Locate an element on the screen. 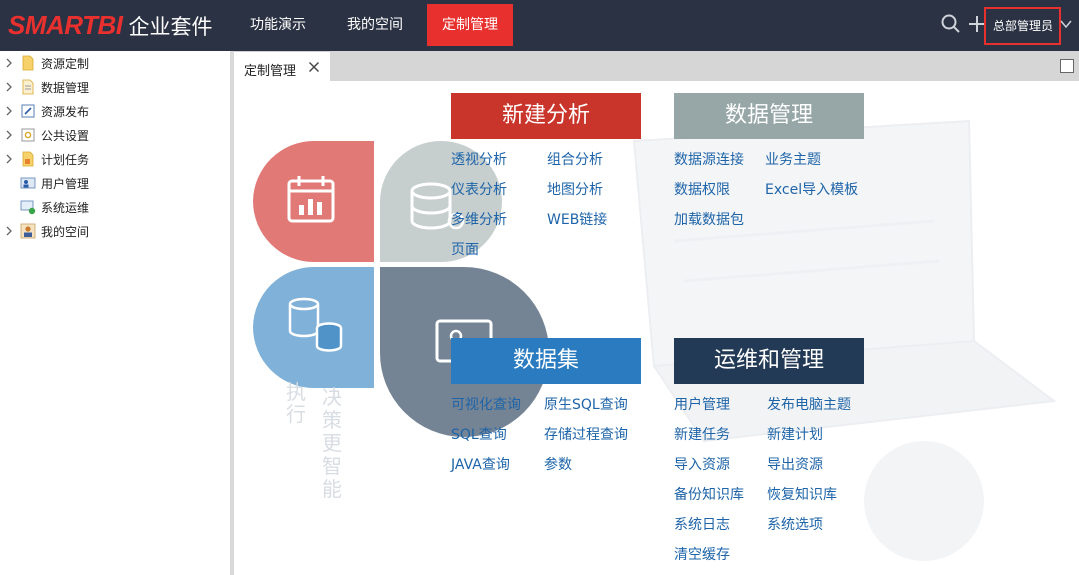 The height and width of the screenshot is (575, 1079). tree-item-resource-publish: 资源发布 is located at coordinates (115, 111).